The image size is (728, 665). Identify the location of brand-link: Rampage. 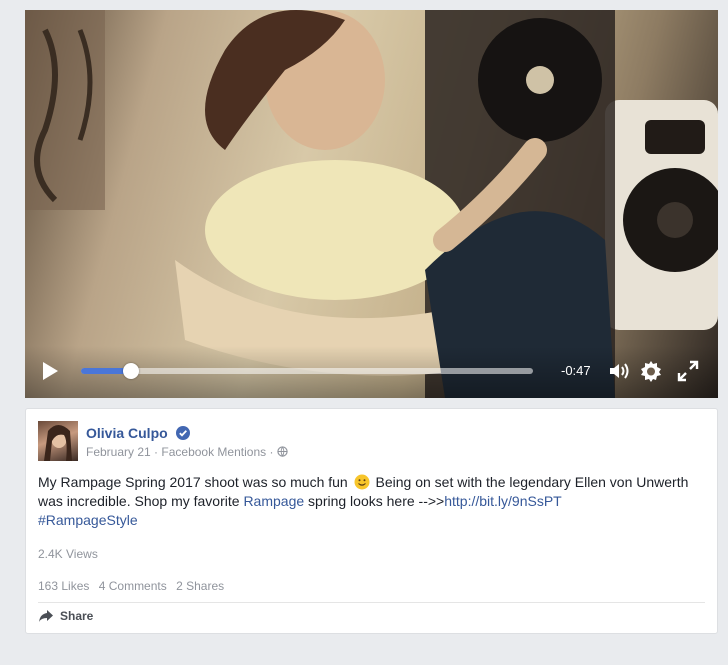
(273, 501).